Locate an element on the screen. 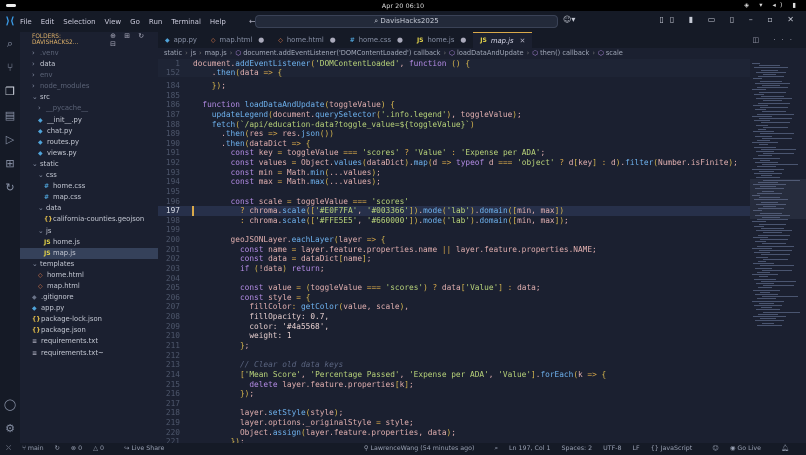 This screenshot has width=806, height=455. tab-home-css: # home.css ● is located at coordinates (376, 40).